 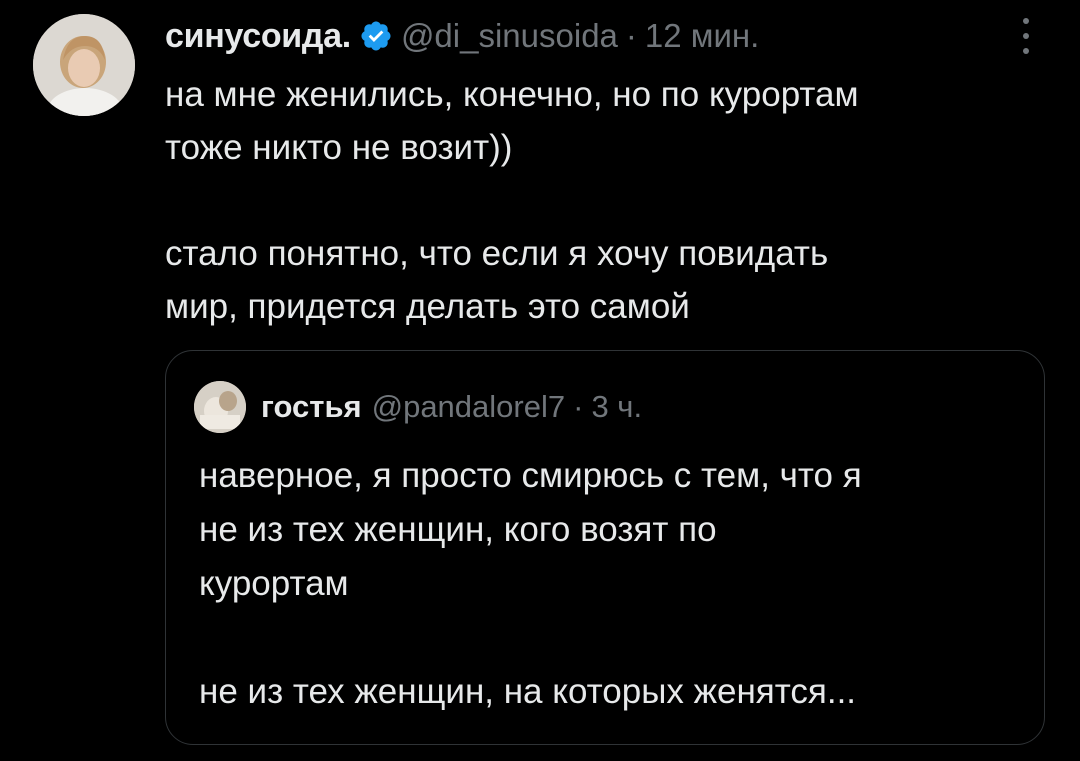 I want to click on quote-author-name: гостья, so click(x=311, y=407).